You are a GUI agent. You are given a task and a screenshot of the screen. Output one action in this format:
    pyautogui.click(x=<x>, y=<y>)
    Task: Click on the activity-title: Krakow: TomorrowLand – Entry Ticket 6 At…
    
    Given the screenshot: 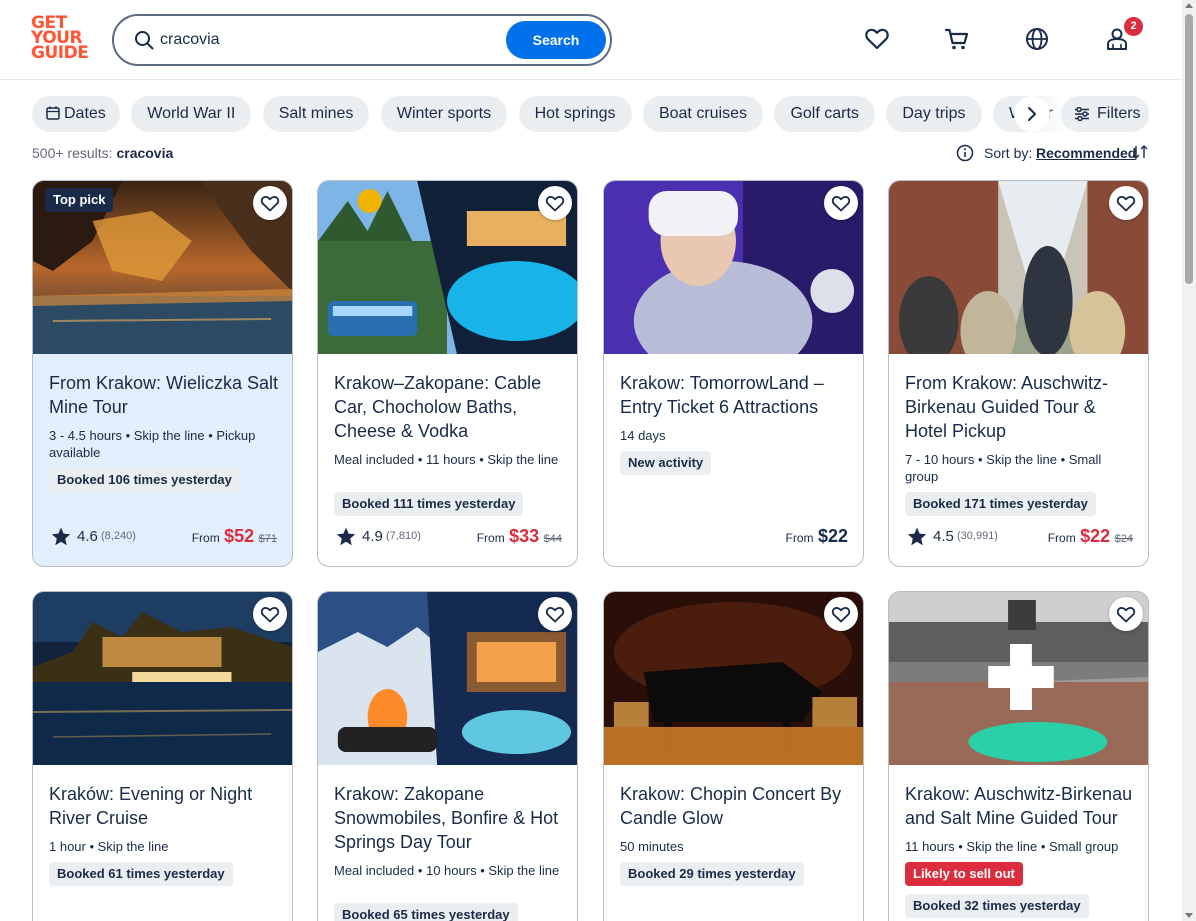 What is the action you would take?
    pyautogui.click(x=736, y=395)
    